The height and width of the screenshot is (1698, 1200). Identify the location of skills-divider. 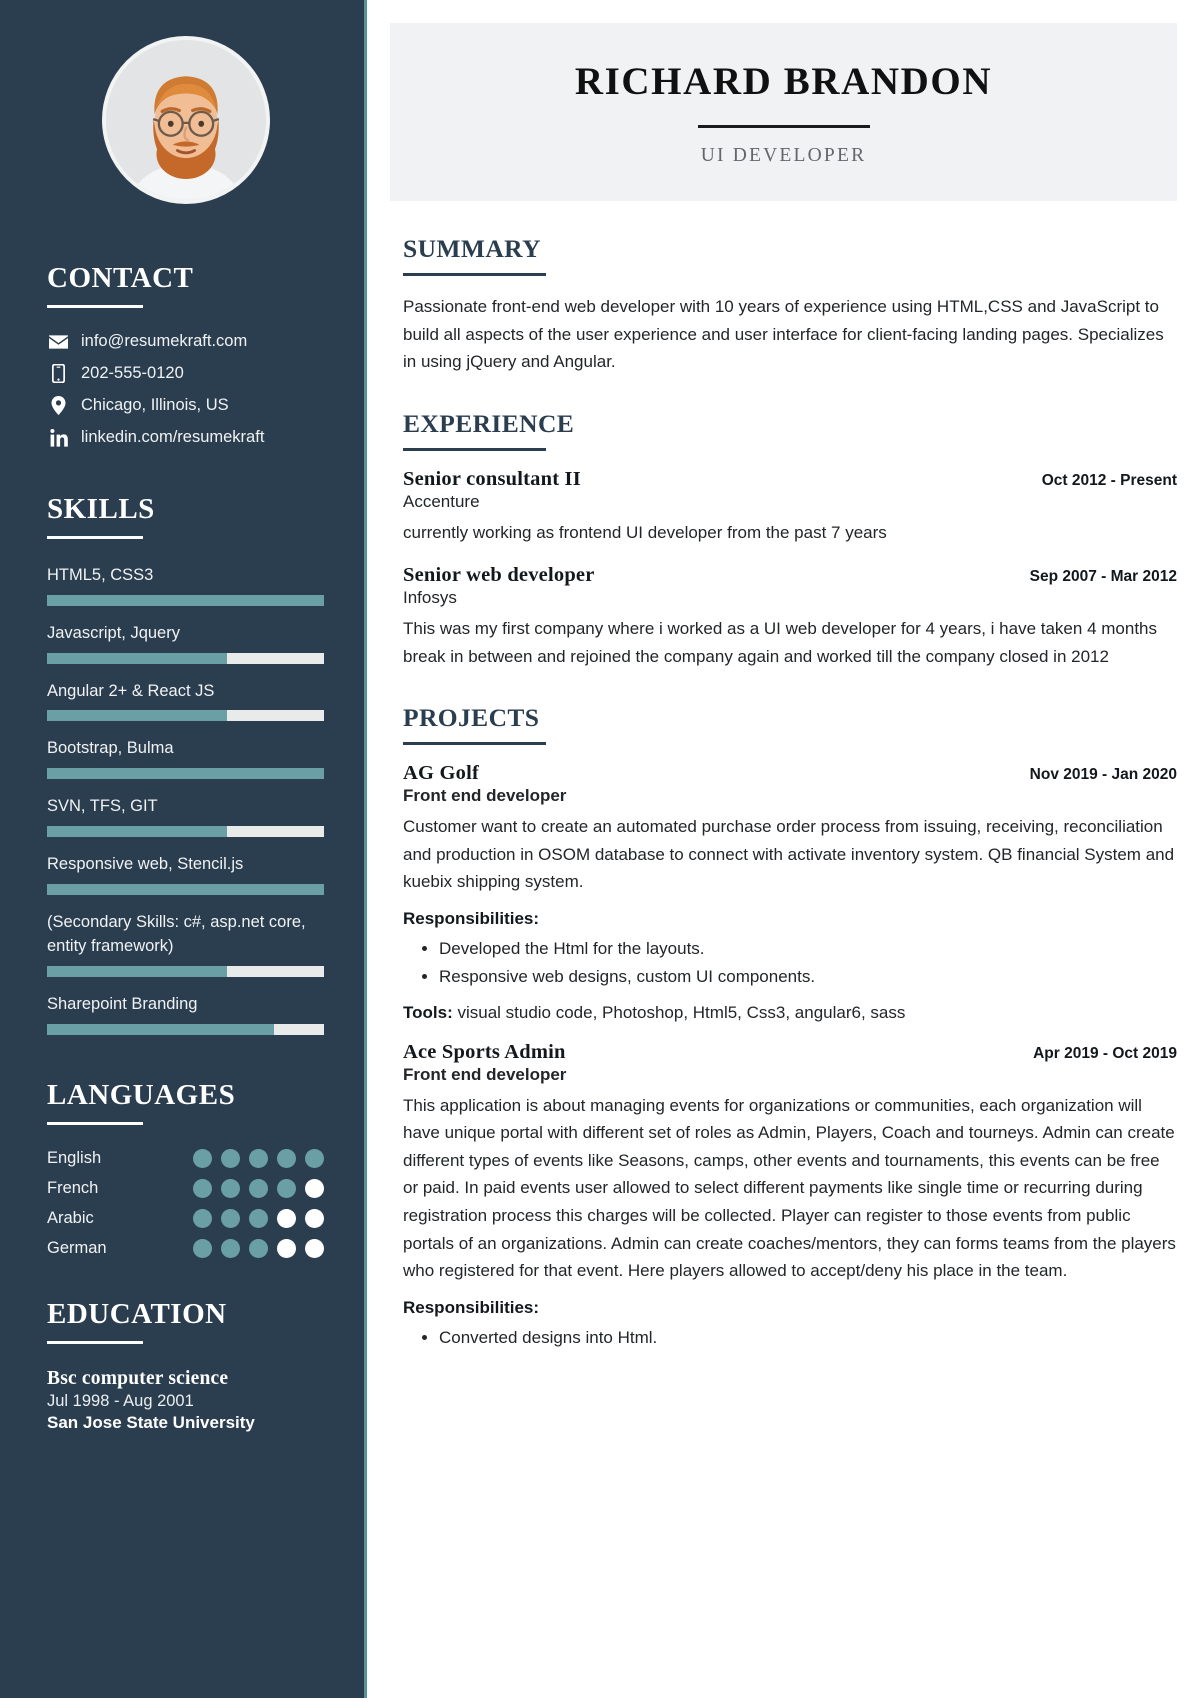
(95, 537).